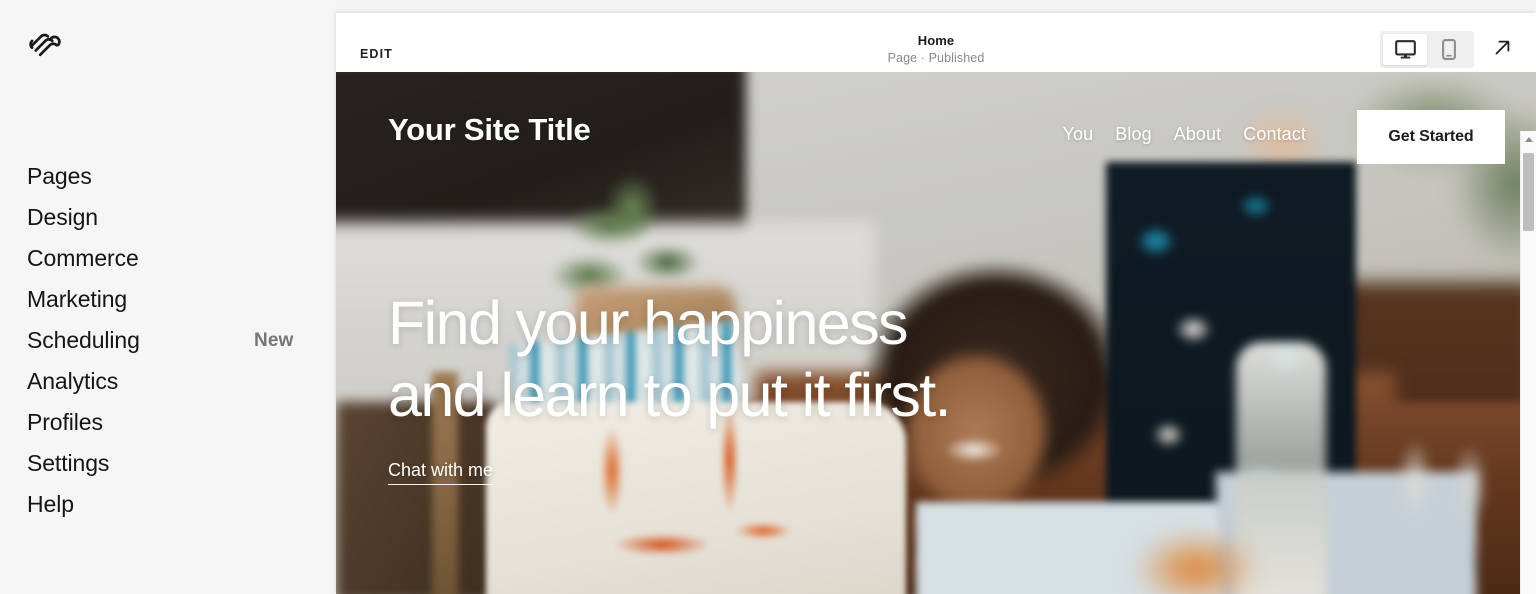 Image resolution: width=1536 pixels, height=594 pixels. I want to click on sidebar-item-scheduling: Scheduling New, so click(168, 340).